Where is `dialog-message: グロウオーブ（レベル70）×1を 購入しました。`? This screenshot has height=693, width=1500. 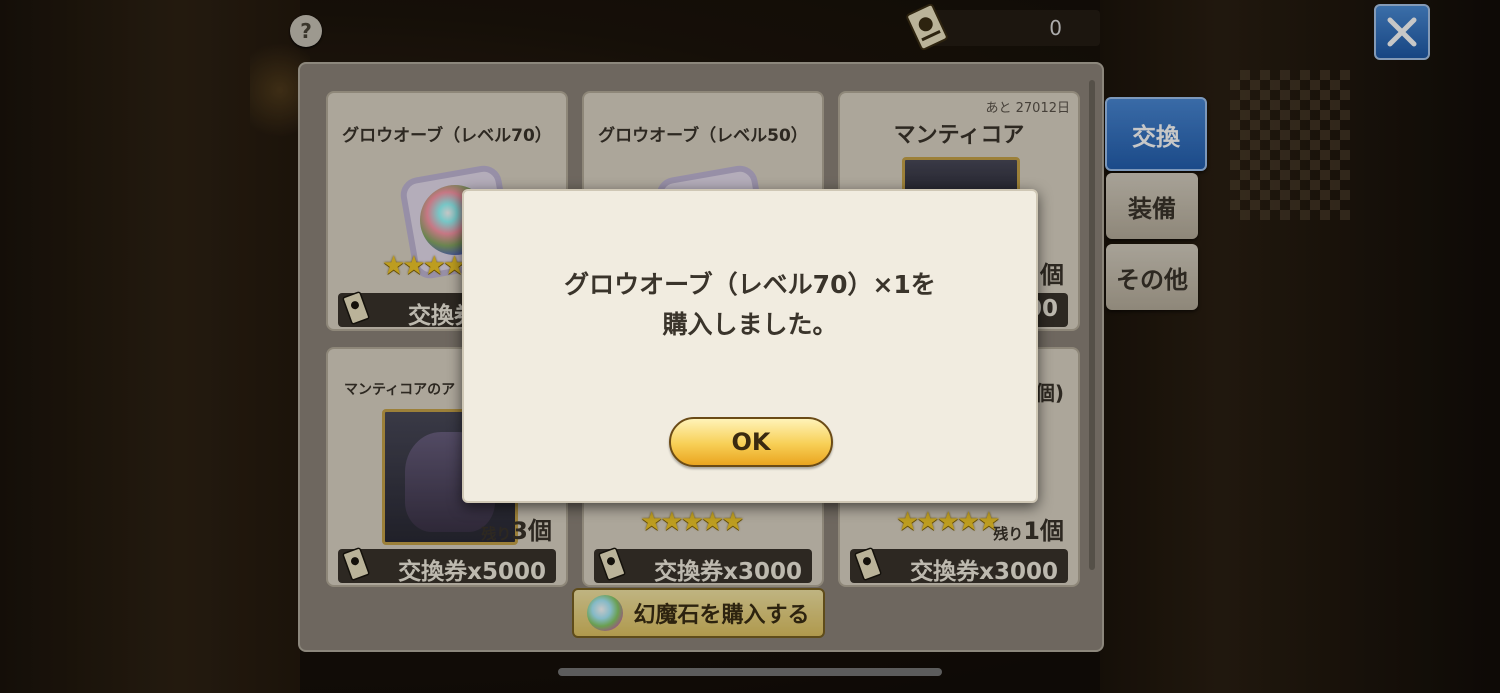 dialog-message: グロウオーブ（レベル70）×1を 購入しました。 is located at coordinates (750, 305).